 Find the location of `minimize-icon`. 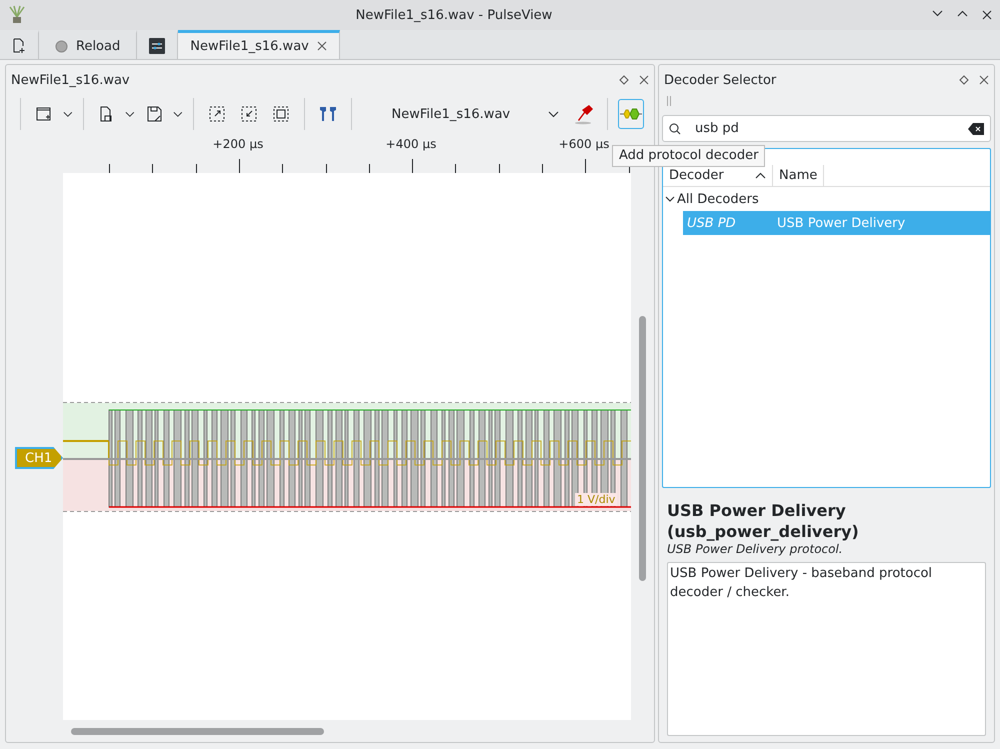

minimize-icon is located at coordinates (937, 13).